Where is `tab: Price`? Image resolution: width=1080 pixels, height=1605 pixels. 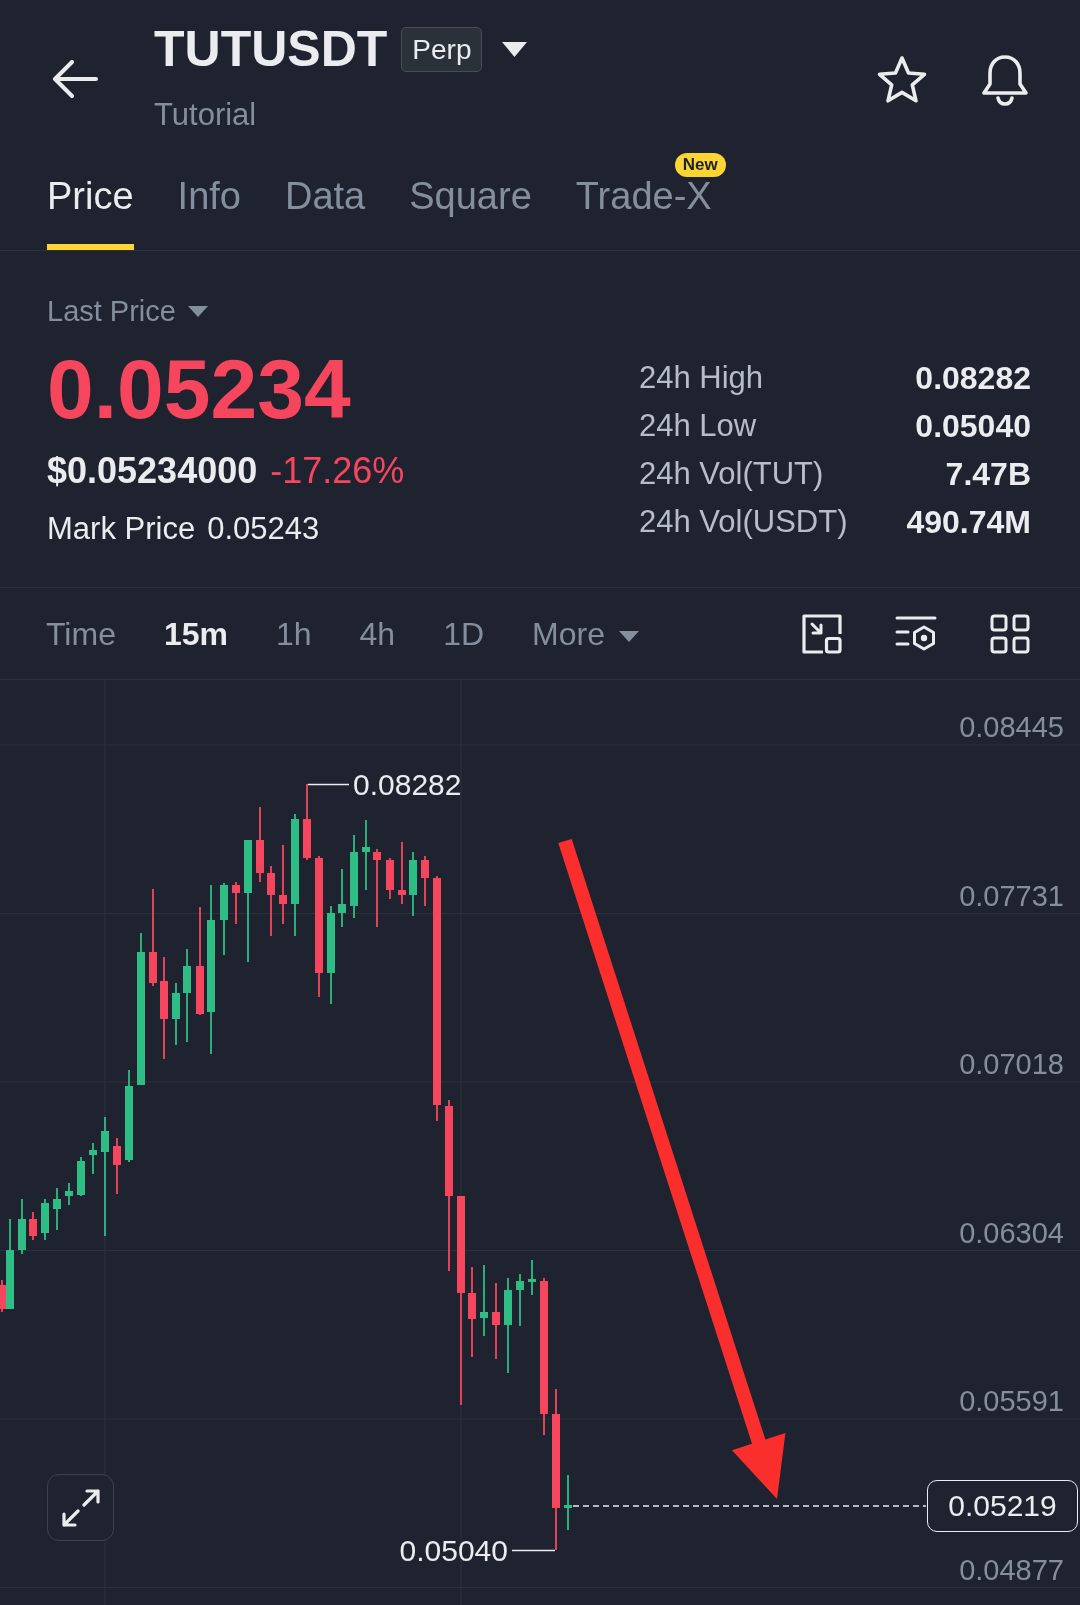 tab: Price is located at coordinates (90, 211).